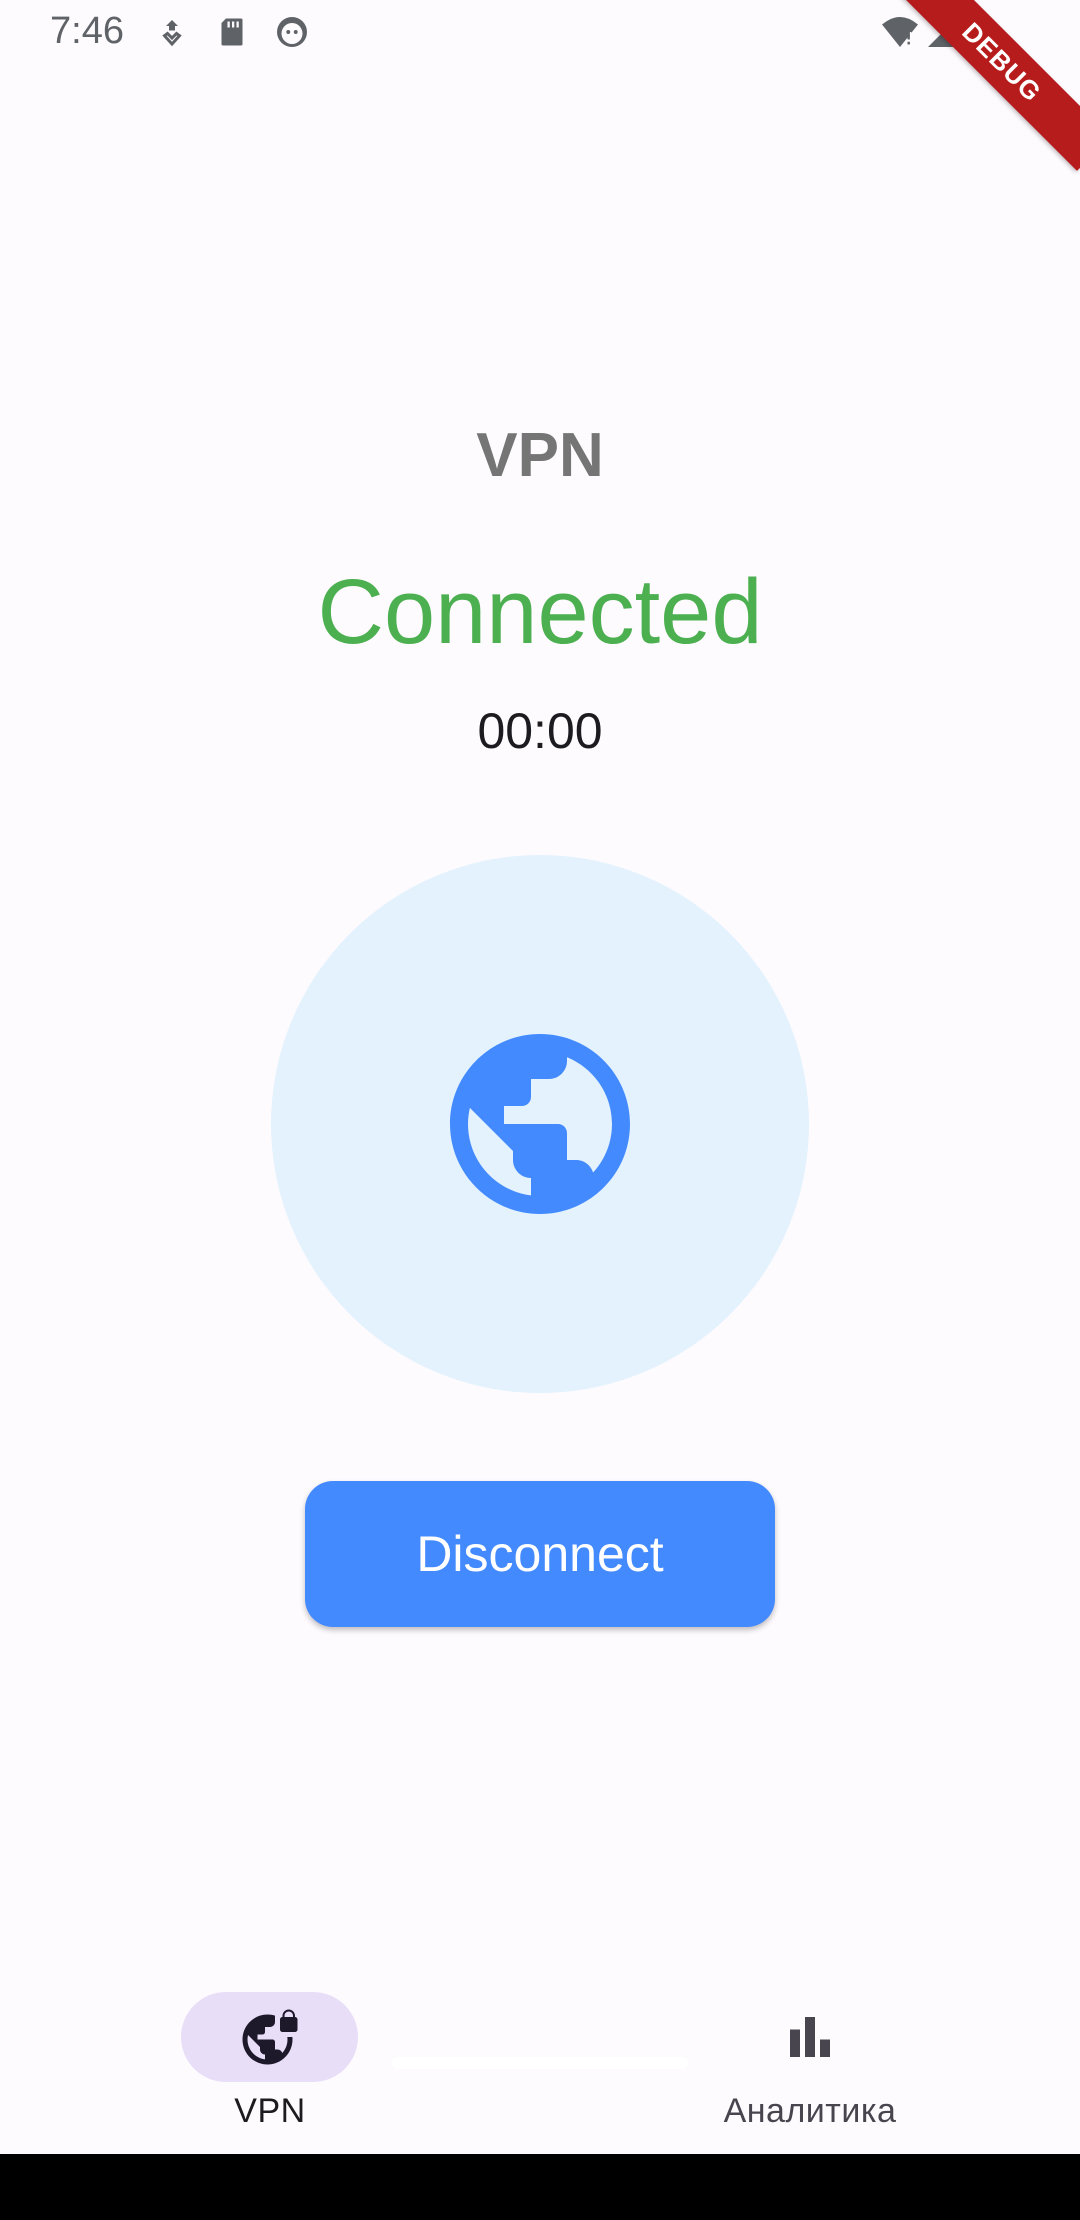 This screenshot has height=2220, width=1080. What do you see at coordinates (810, 2037) in the screenshot?
I see `bar-chart-icon` at bounding box center [810, 2037].